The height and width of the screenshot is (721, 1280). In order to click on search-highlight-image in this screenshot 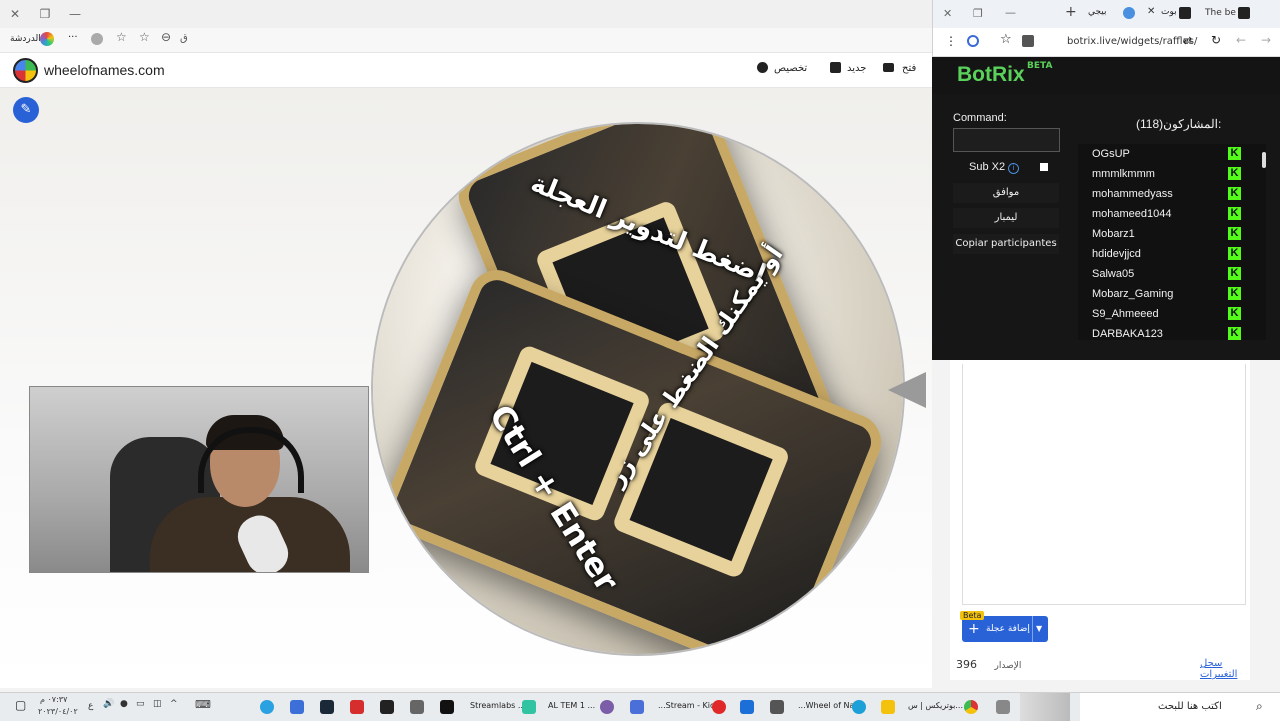, I will do `click(1045, 707)`.